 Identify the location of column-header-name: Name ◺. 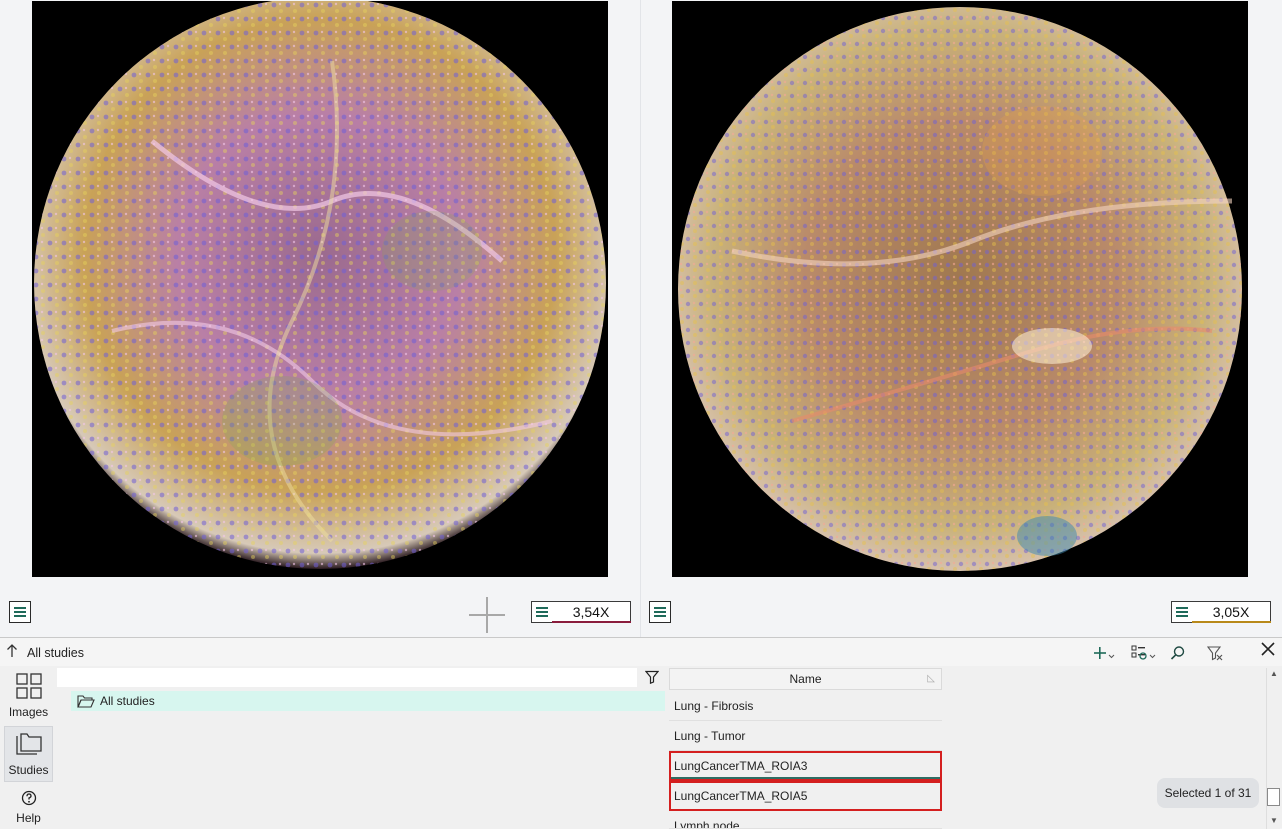
(805, 679).